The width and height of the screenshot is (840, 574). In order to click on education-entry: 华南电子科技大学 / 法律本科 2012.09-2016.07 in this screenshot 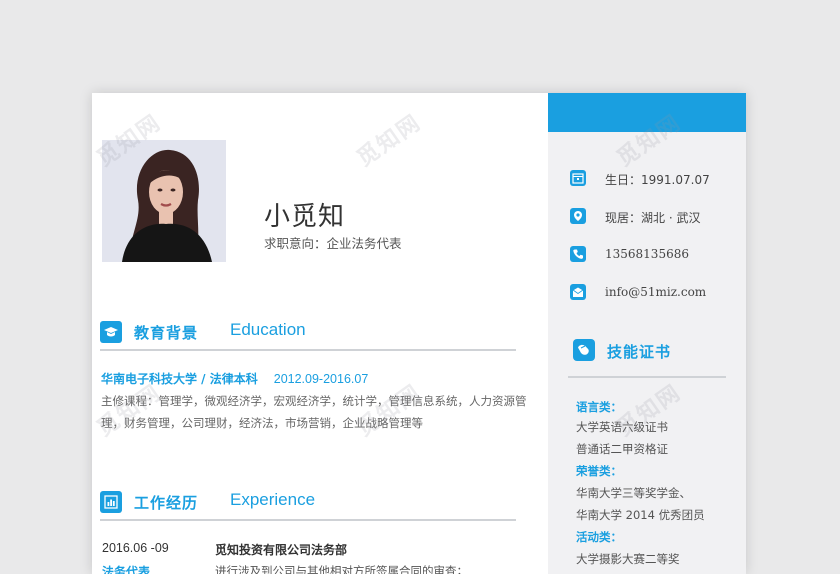, I will do `click(234, 378)`.